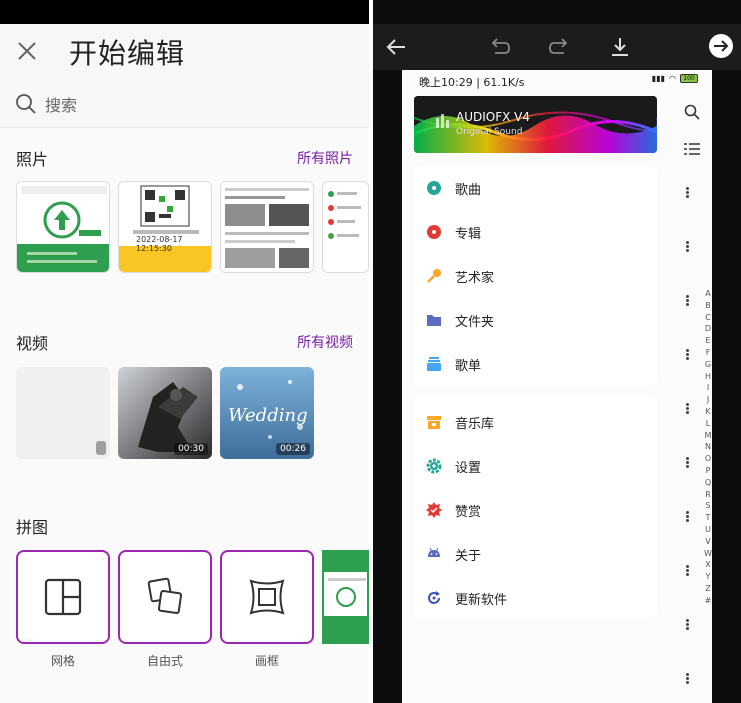 Image resolution: width=741 pixels, height=703 pixels. Describe the element at coordinates (707, 353) in the screenshot. I see `alphabet-index-letter: F` at that location.